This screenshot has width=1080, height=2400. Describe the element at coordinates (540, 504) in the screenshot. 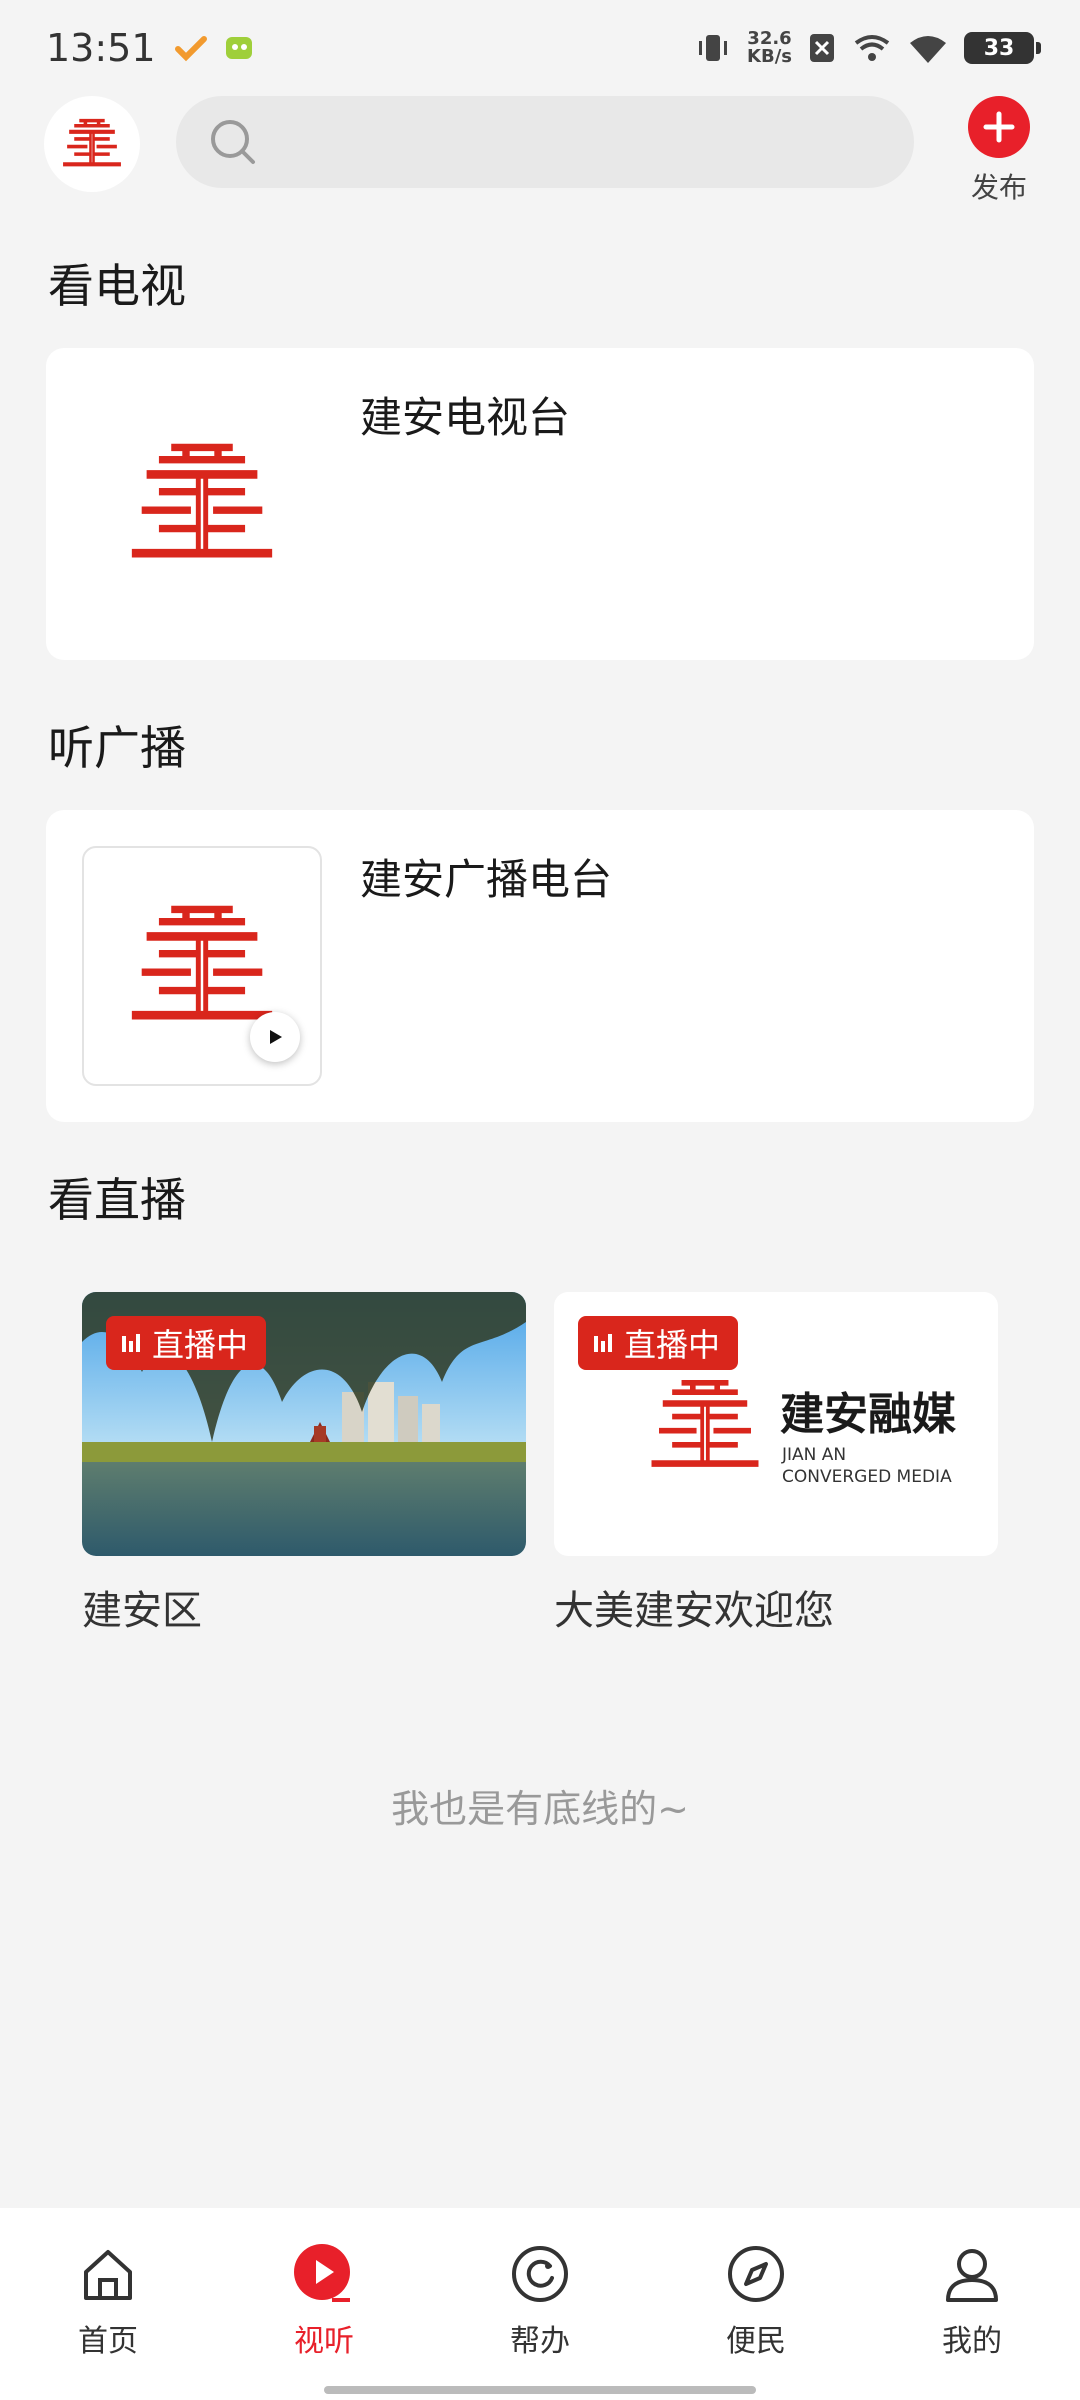

I see `tv-channel-card: 建安电视台` at that location.